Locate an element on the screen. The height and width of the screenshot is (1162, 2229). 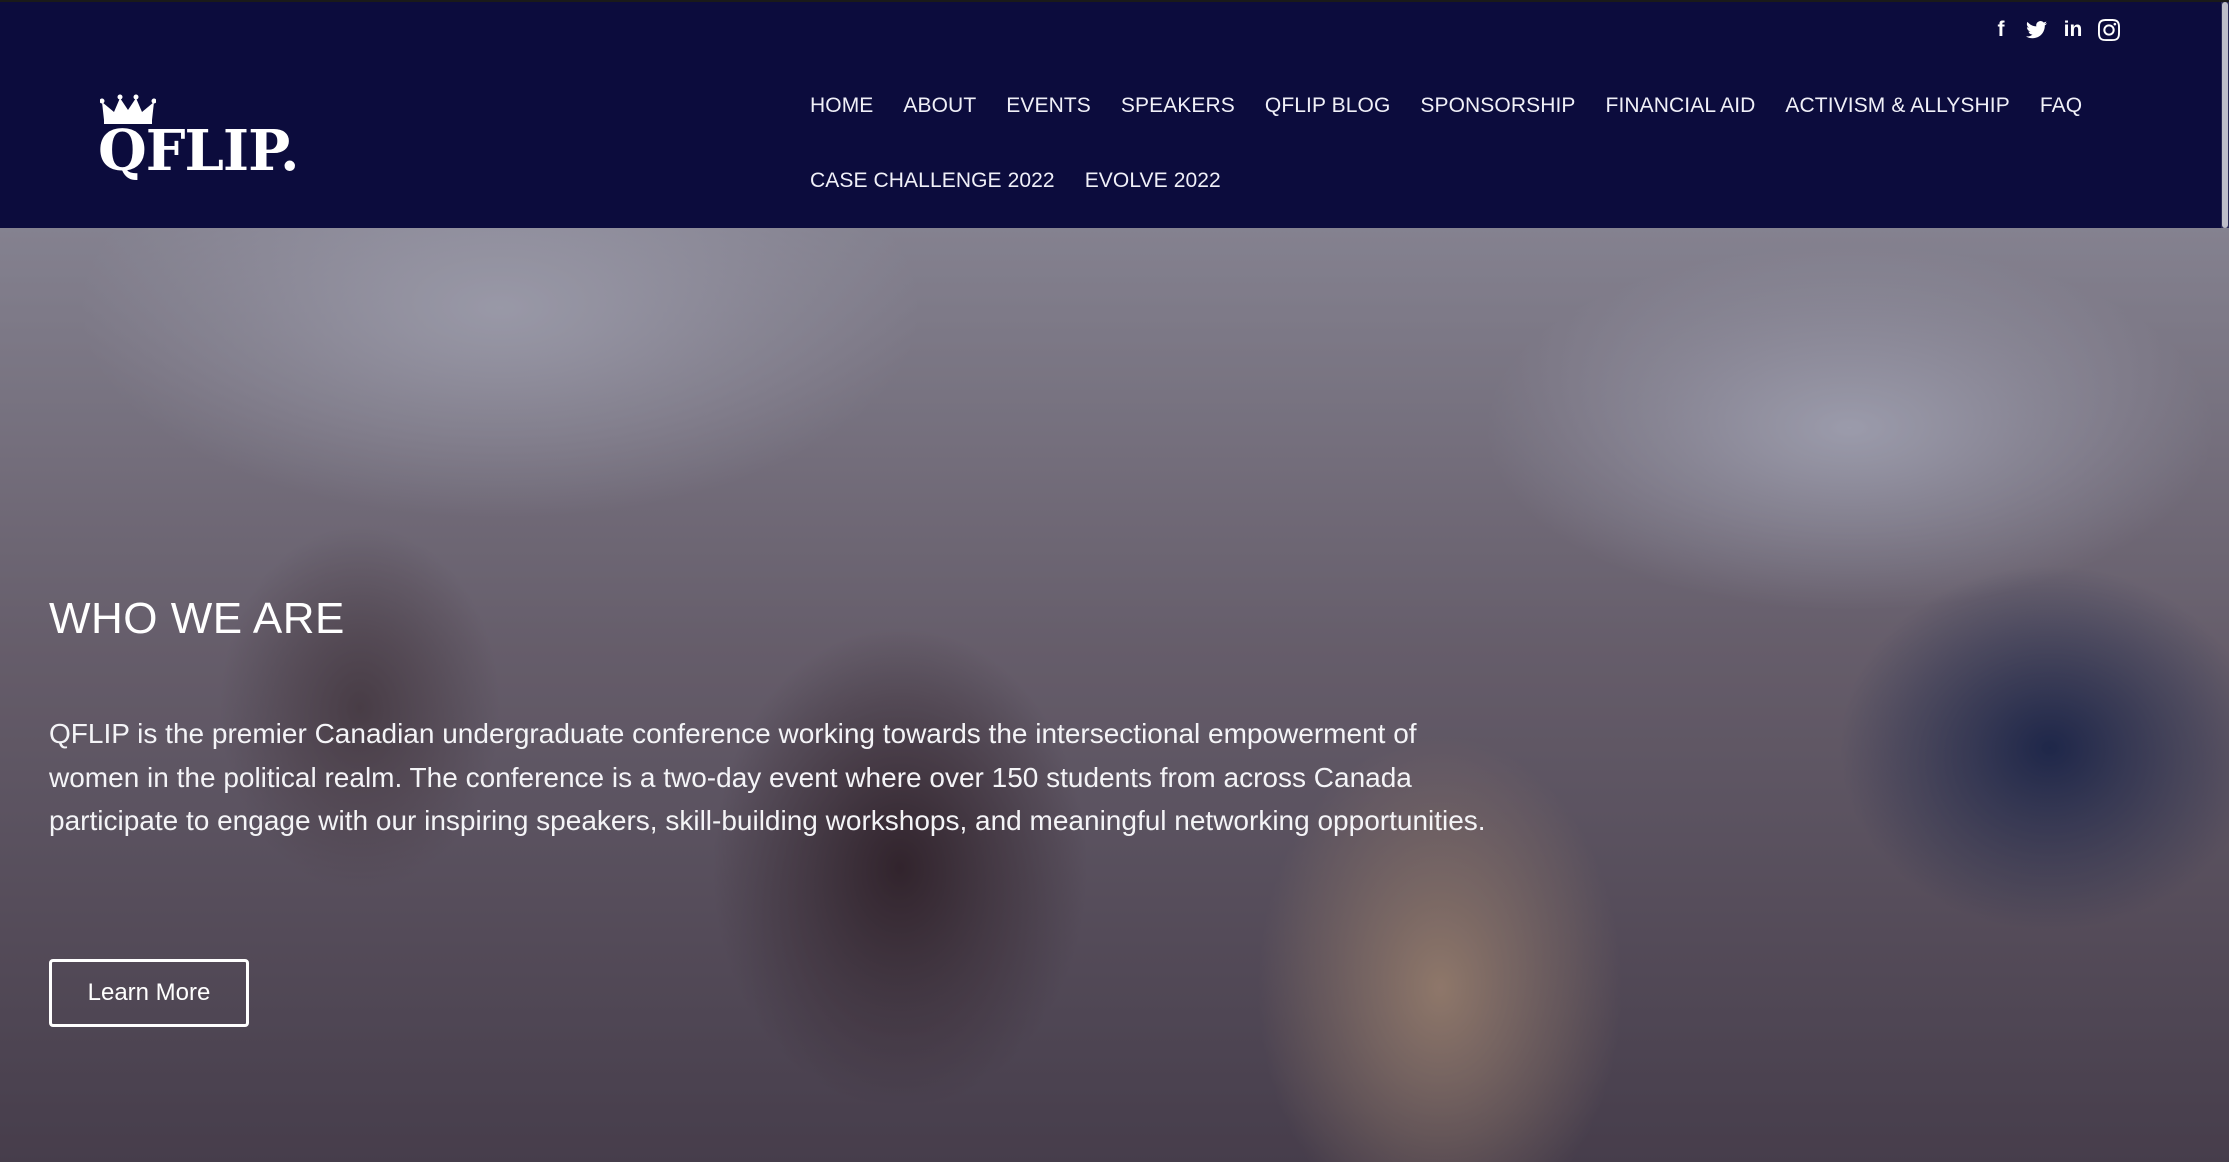
twitter-icon is located at coordinates (2037, 30).